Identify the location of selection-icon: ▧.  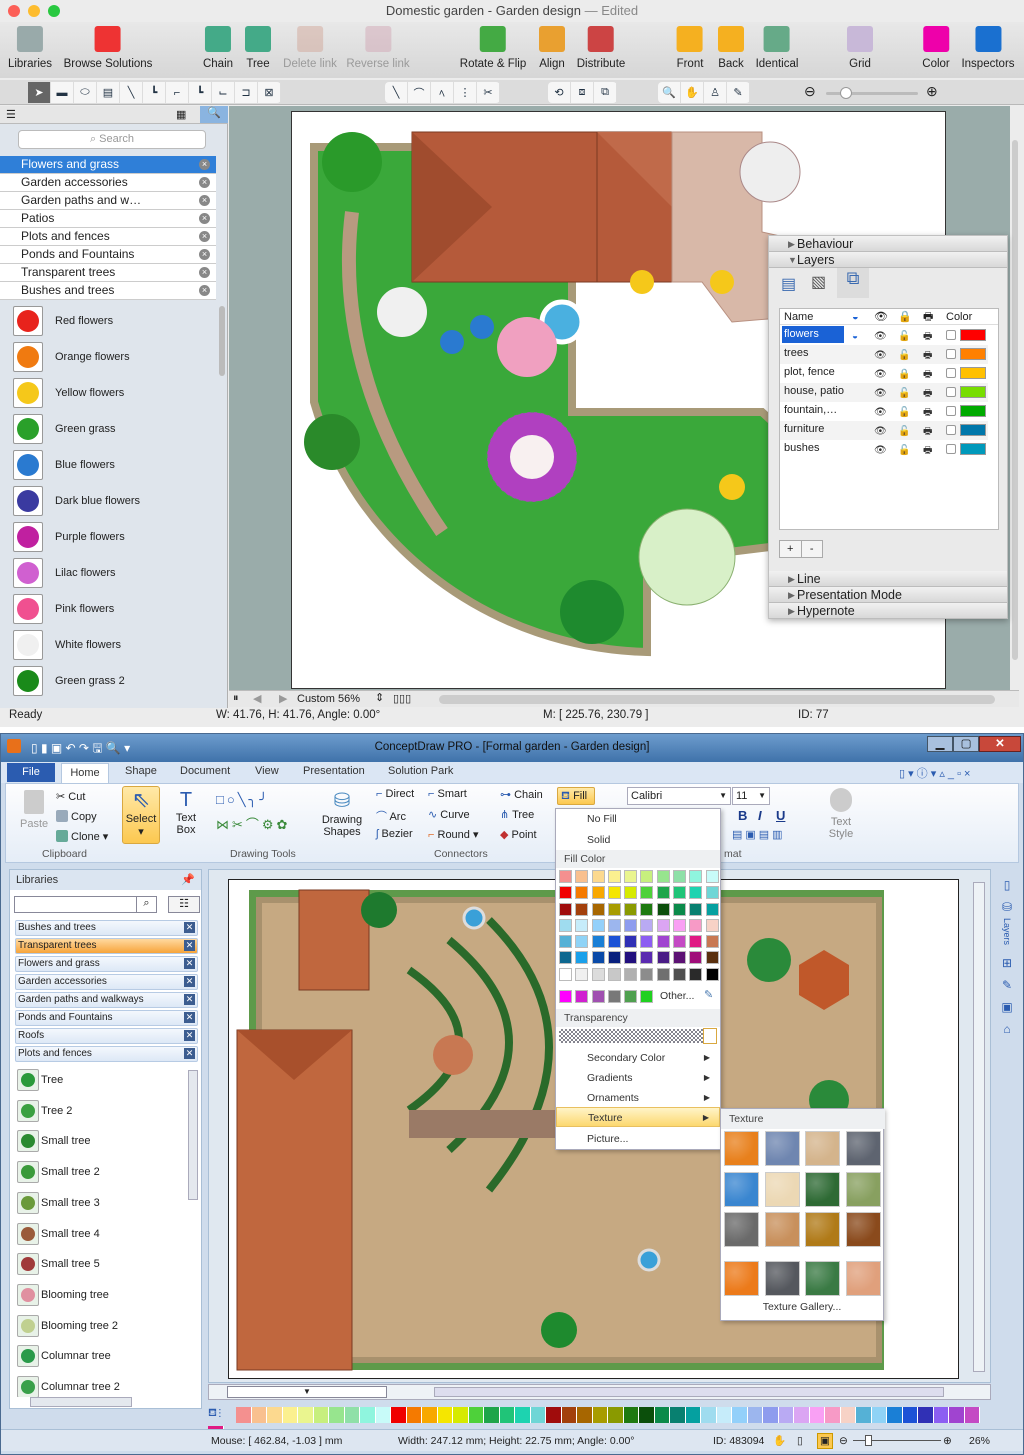
(818, 282).